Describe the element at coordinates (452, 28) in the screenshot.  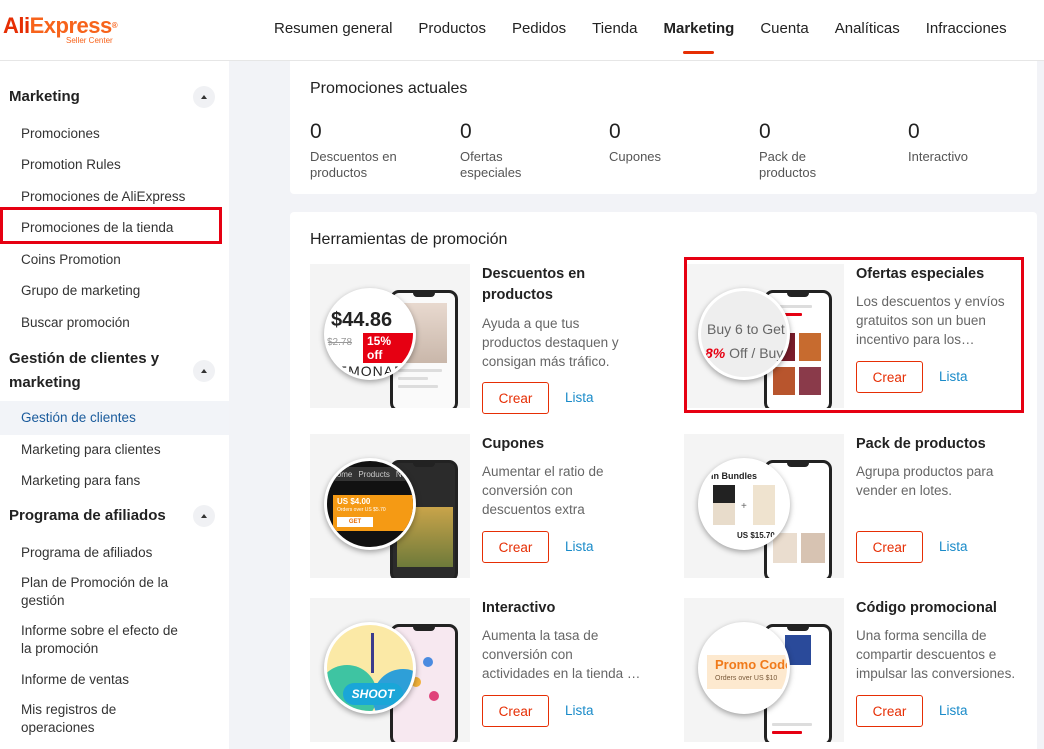
I see `nav-productos: Productos` at that location.